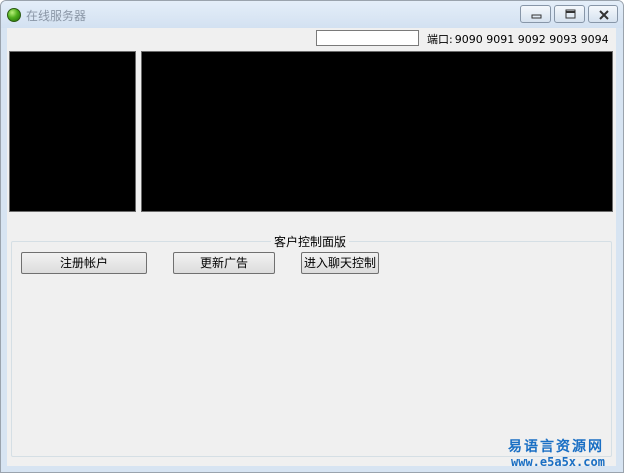 The height and width of the screenshot is (473, 624). I want to click on client-control-group-title: 客户控制面版, so click(310, 241).